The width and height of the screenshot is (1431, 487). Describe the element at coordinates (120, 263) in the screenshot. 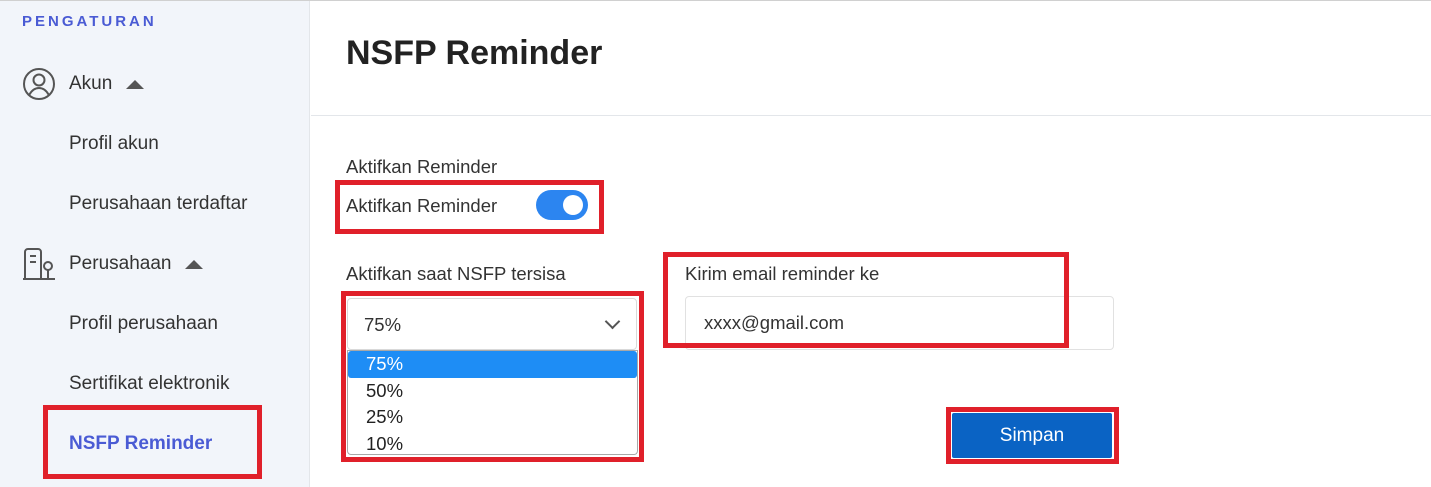

I see `sidebar-group-label: Perusahaan` at that location.